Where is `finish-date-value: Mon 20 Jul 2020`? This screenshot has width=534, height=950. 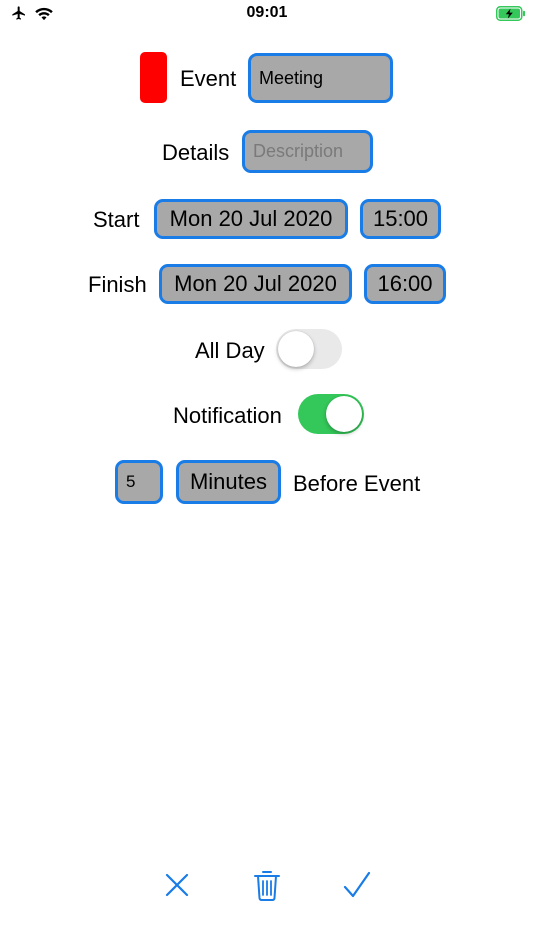 finish-date-value: Mon 20 Jul 2020 is located at coordinates (255, 283).